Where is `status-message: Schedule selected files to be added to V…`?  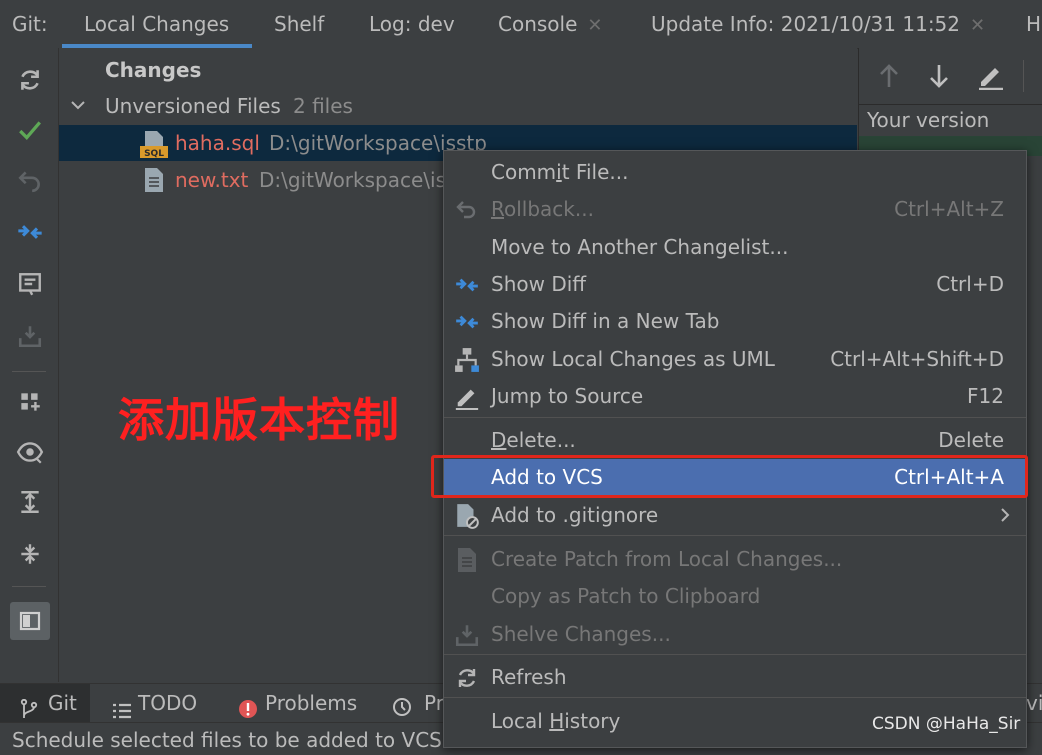
status-message: Schedule selected files to be added to V… is located at coordinates (227, 740).